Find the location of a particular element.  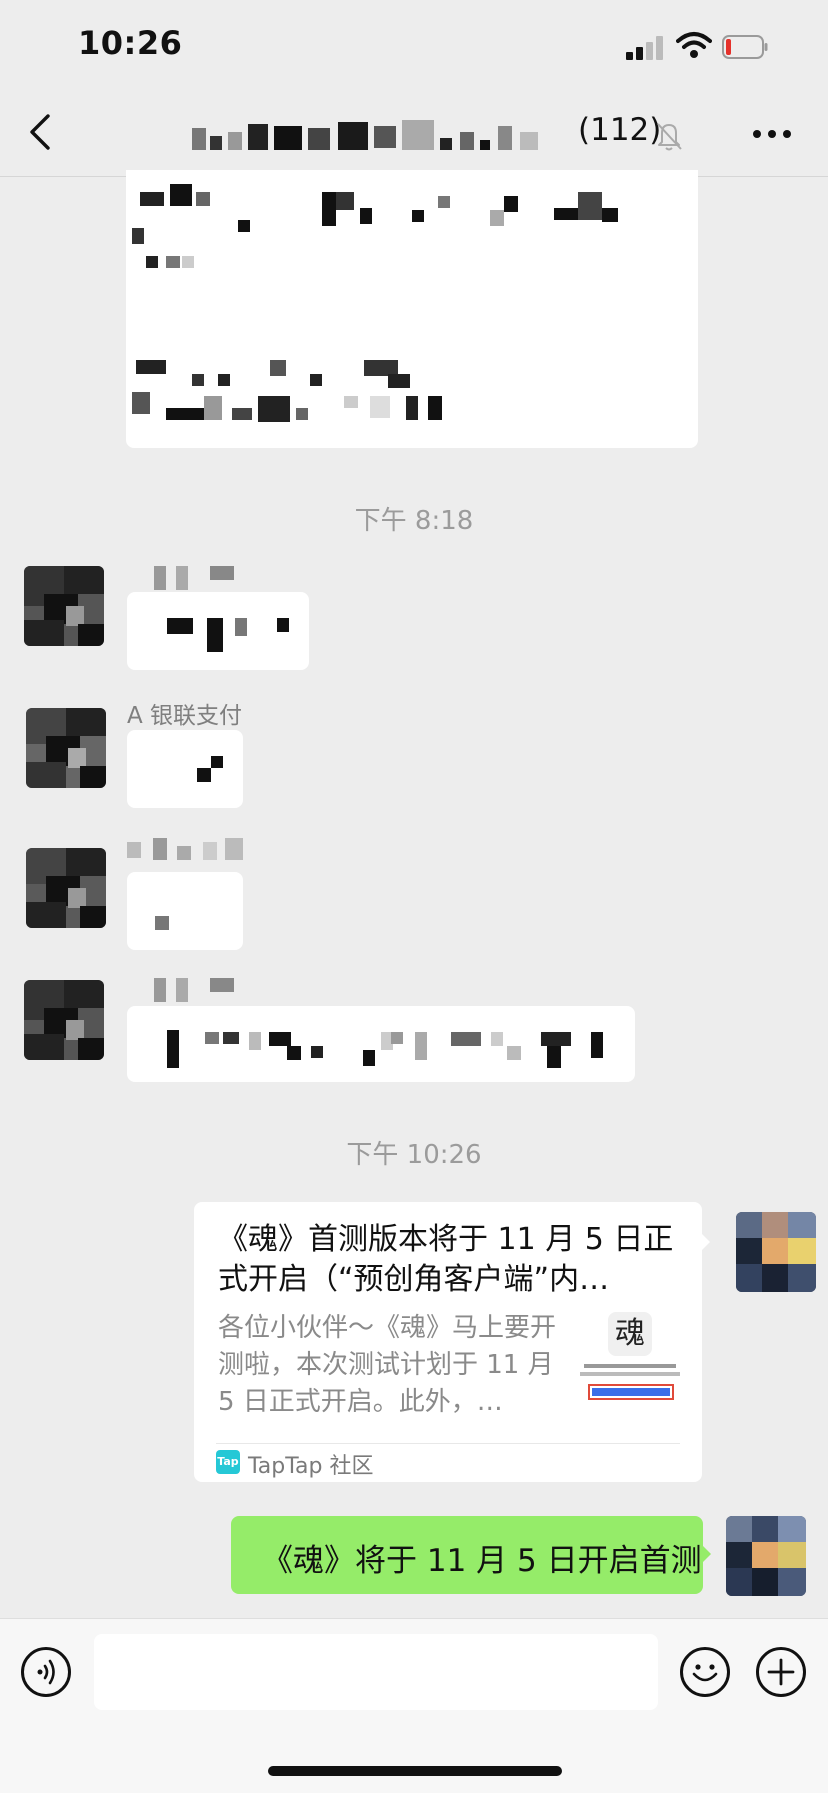

wifi-icon is located at coordinates (694, 45).